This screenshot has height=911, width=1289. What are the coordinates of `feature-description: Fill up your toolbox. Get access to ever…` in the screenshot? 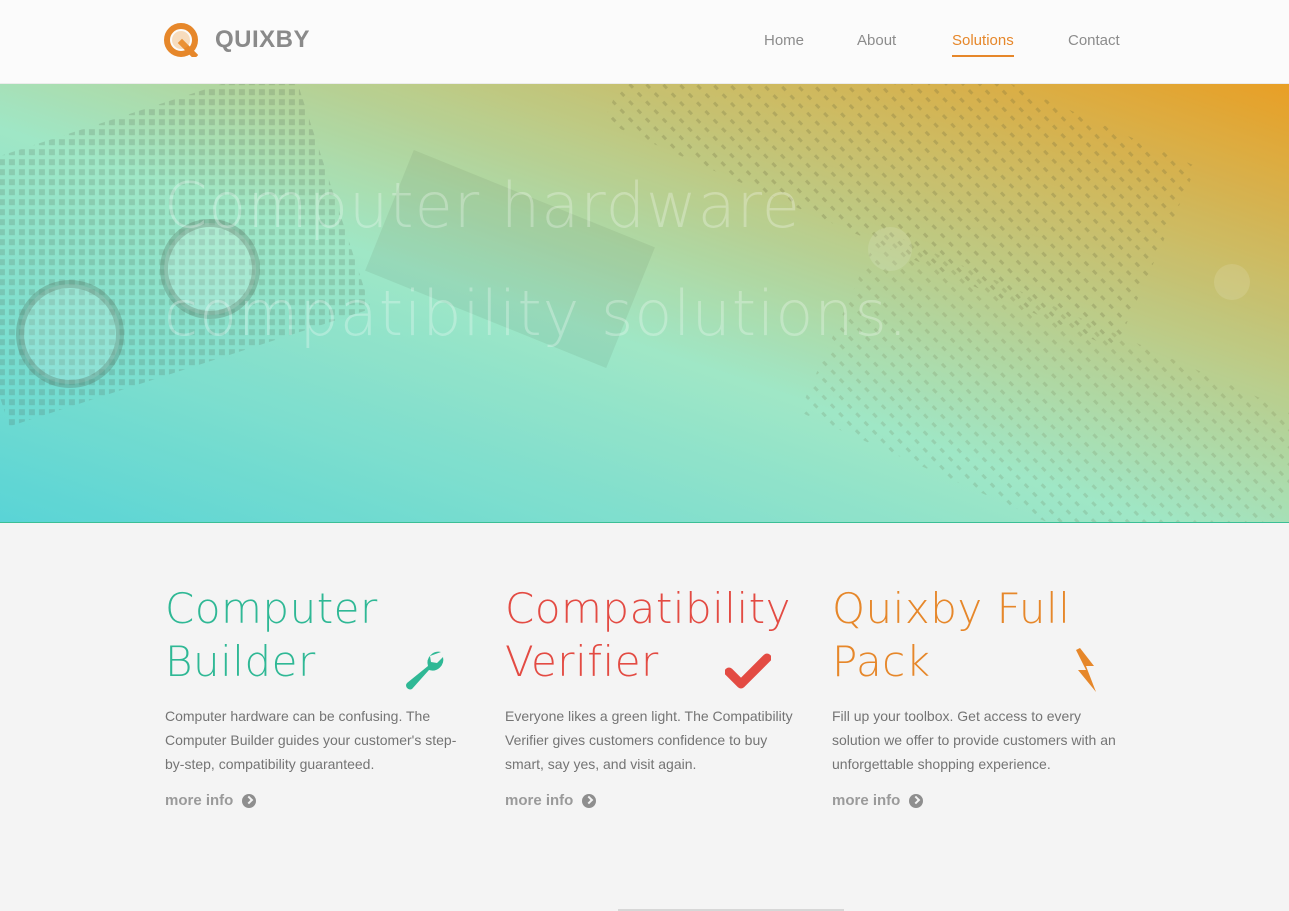 It's located at (974, 740).